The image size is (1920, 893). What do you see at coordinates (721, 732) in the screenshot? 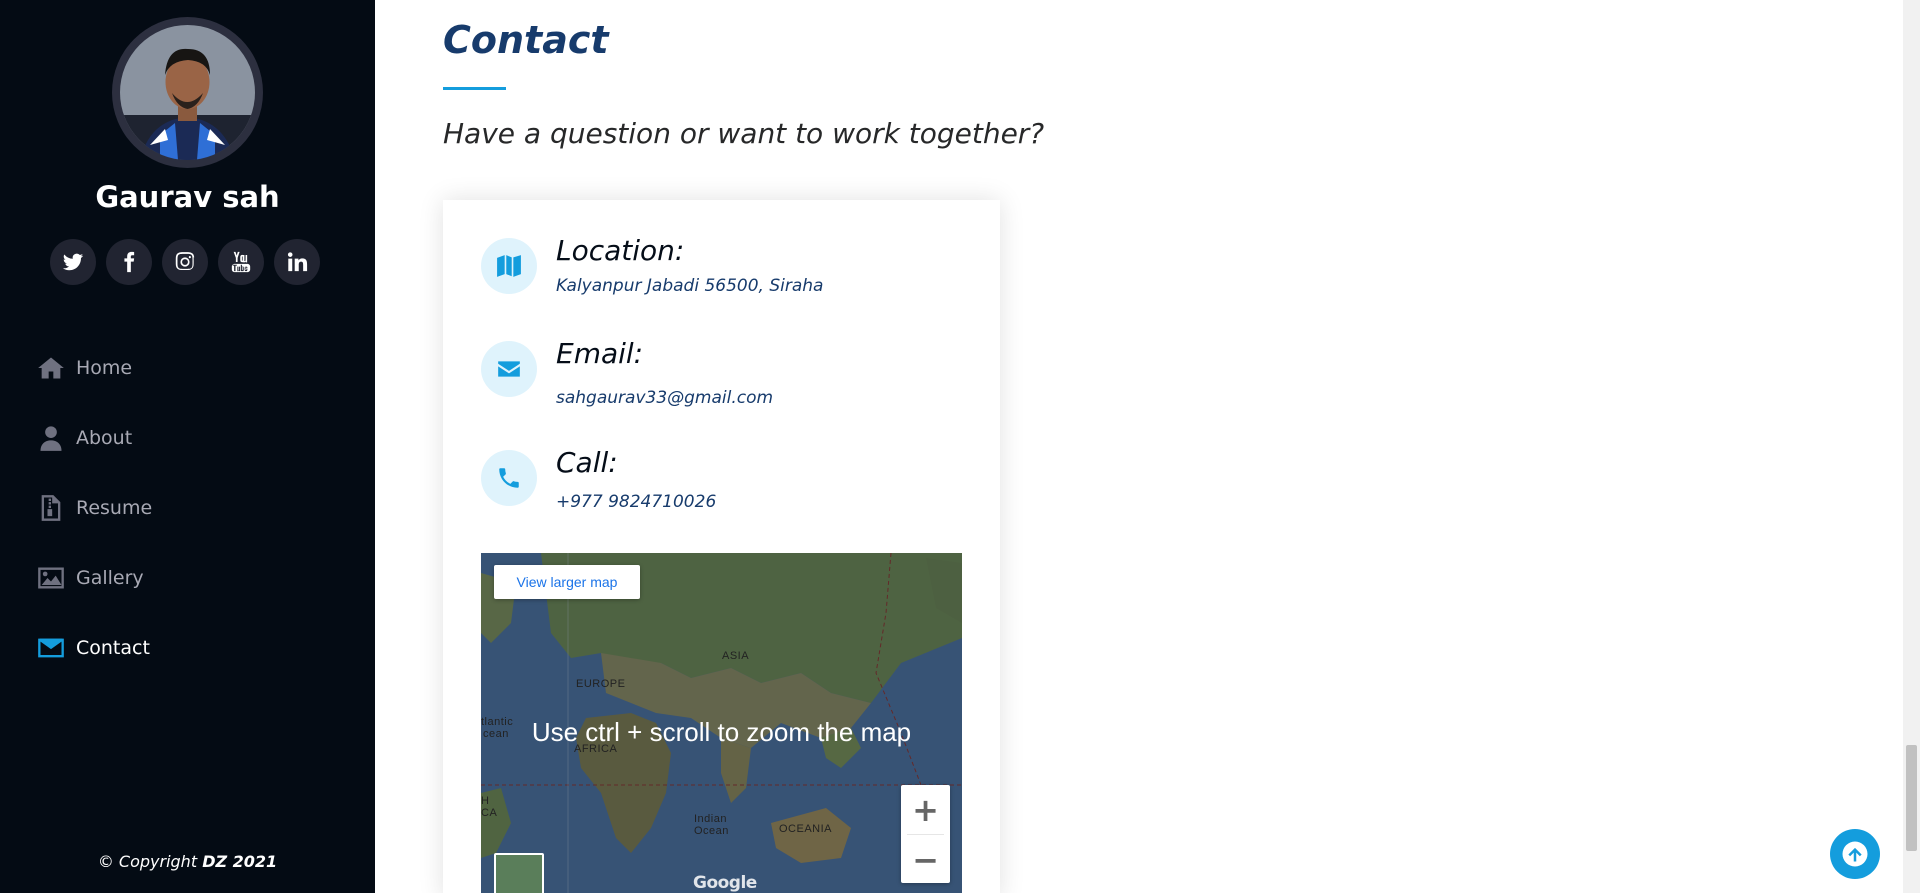
I see `map-zoom-hint: Use ctrl + scroll to zoom the map` at bounding box center [721, 732].